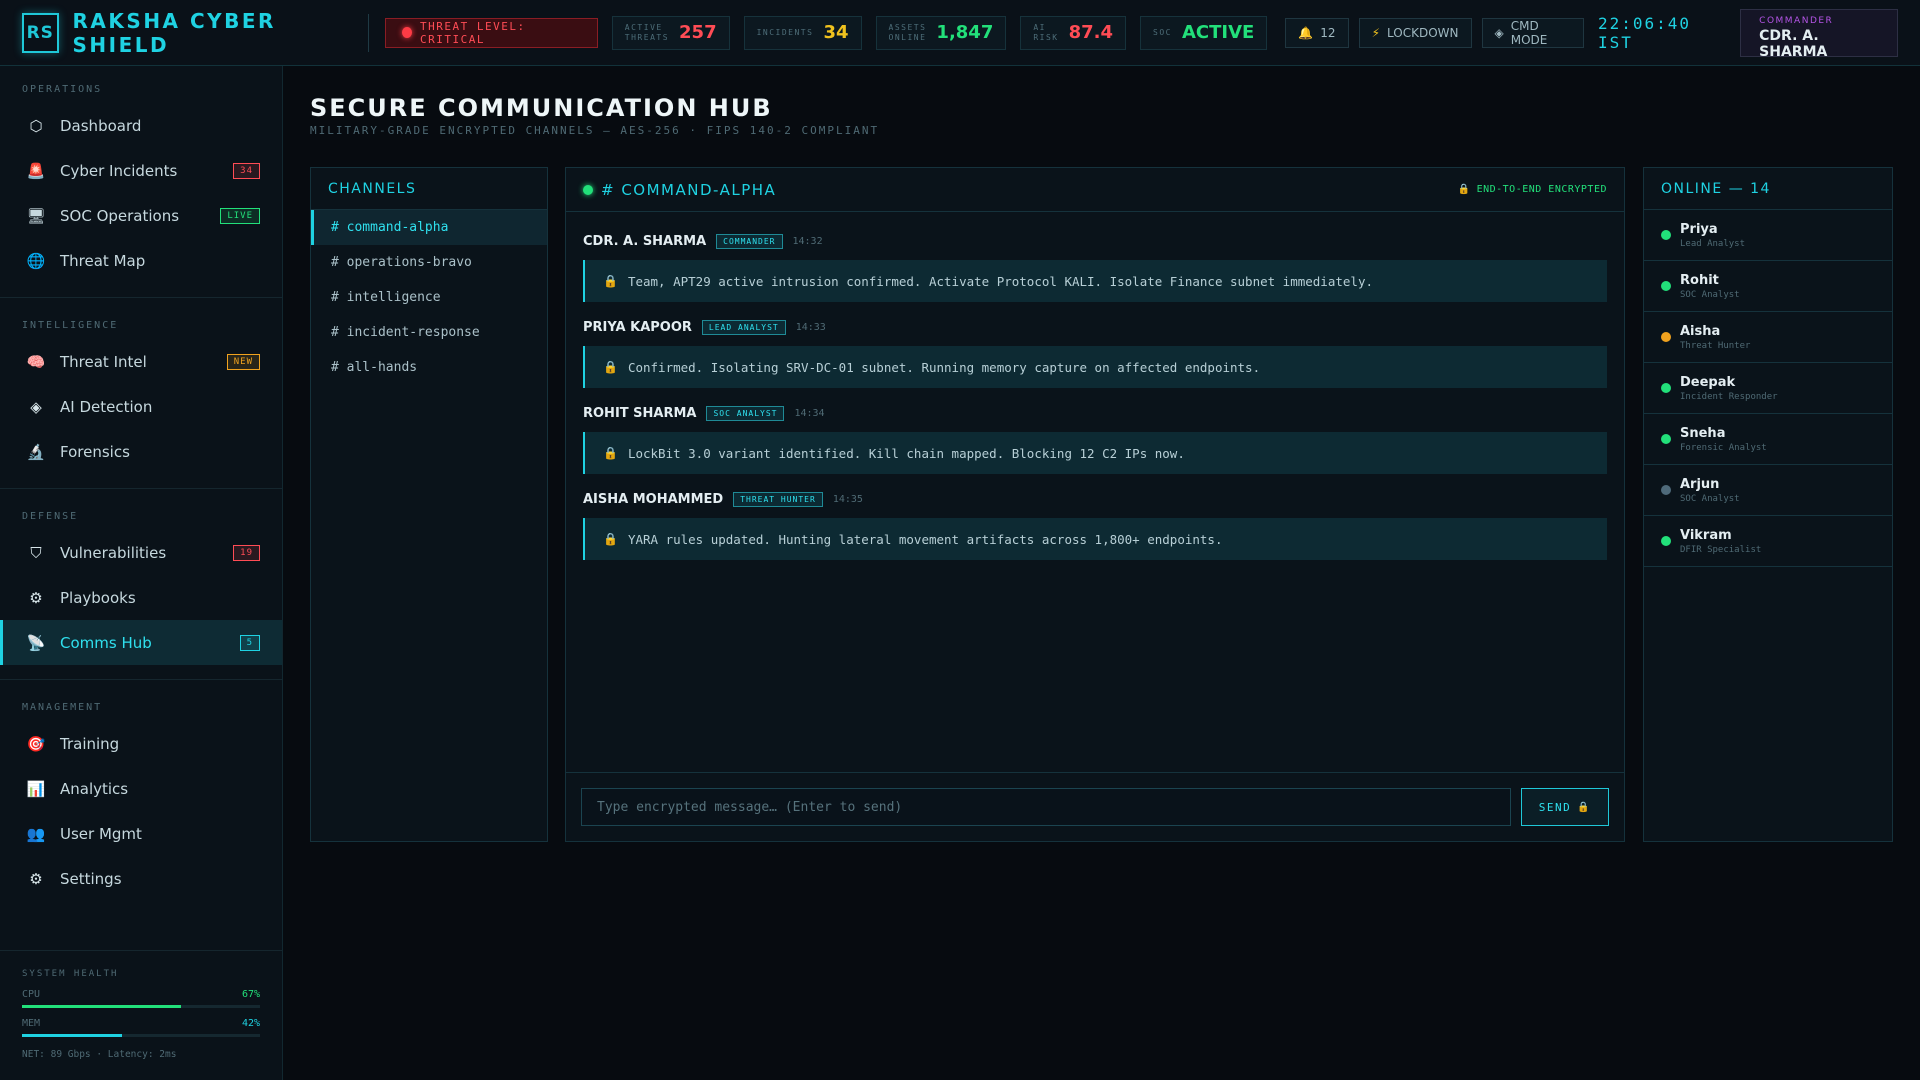 The height and width of the screenshot is (1080, 1920). Describe the element at coordinates (1666, 235) in the screenshot. I see `status-dot-icon` at that location.